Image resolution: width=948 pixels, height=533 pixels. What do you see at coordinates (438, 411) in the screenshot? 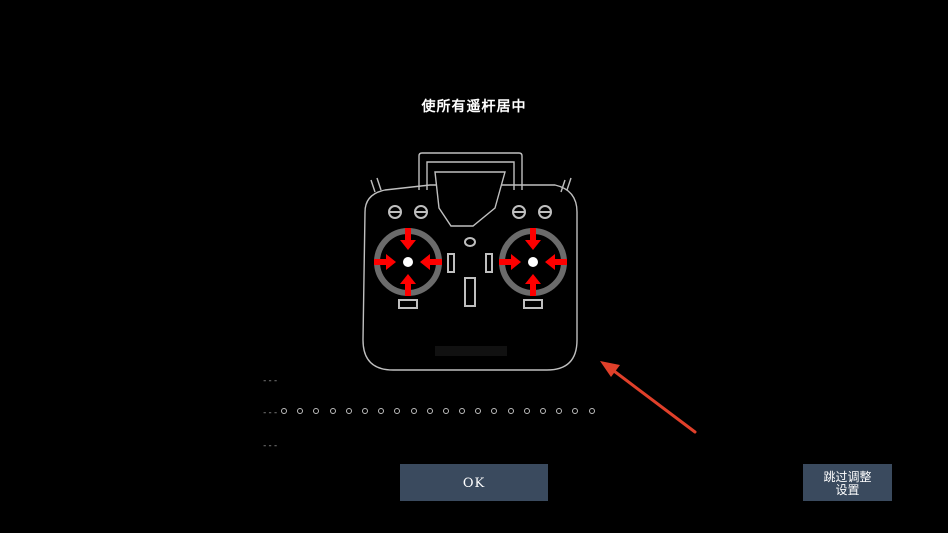
I see `progress-dots` at bounding box center [438, 411].